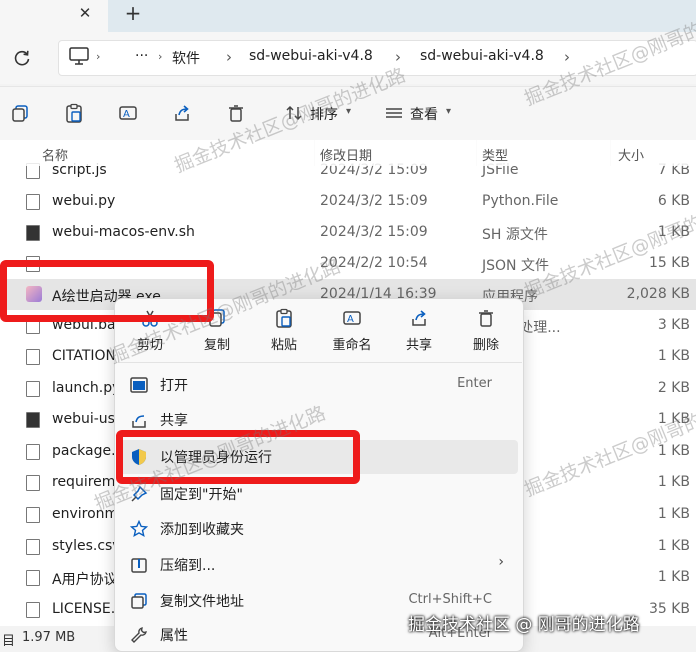  What do you see at coordinates (486, 330) in the screenshot?
I see `delete-button: 删除` at bounding box center [486, 330].